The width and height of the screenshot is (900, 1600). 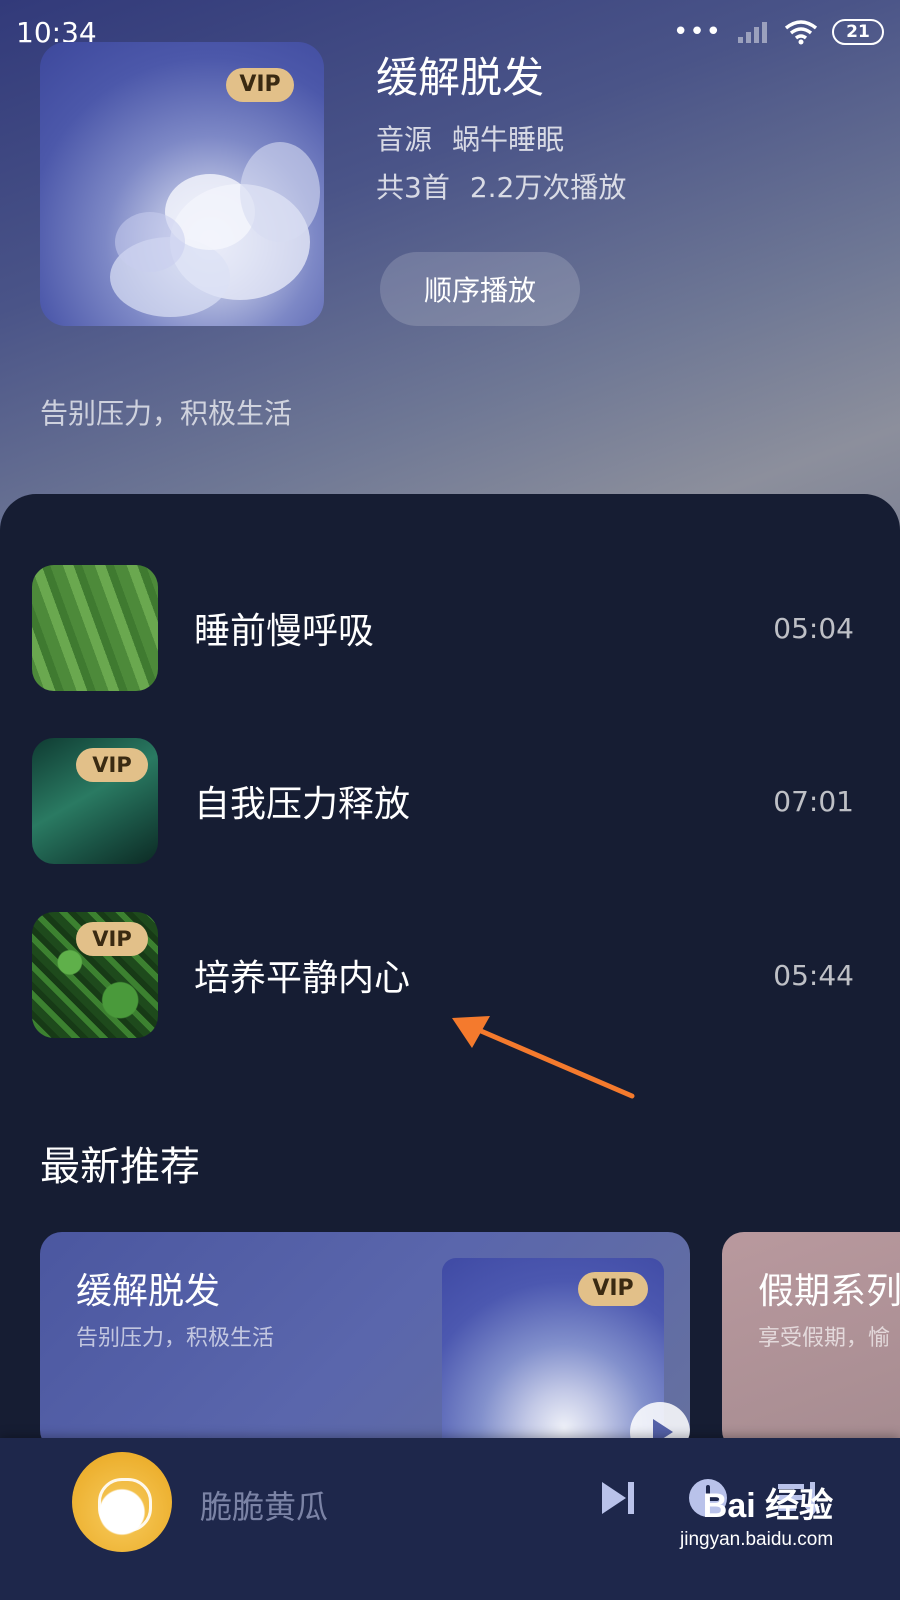 I want to click on album-title: 缓解脱发, so click(x=460, y=77).